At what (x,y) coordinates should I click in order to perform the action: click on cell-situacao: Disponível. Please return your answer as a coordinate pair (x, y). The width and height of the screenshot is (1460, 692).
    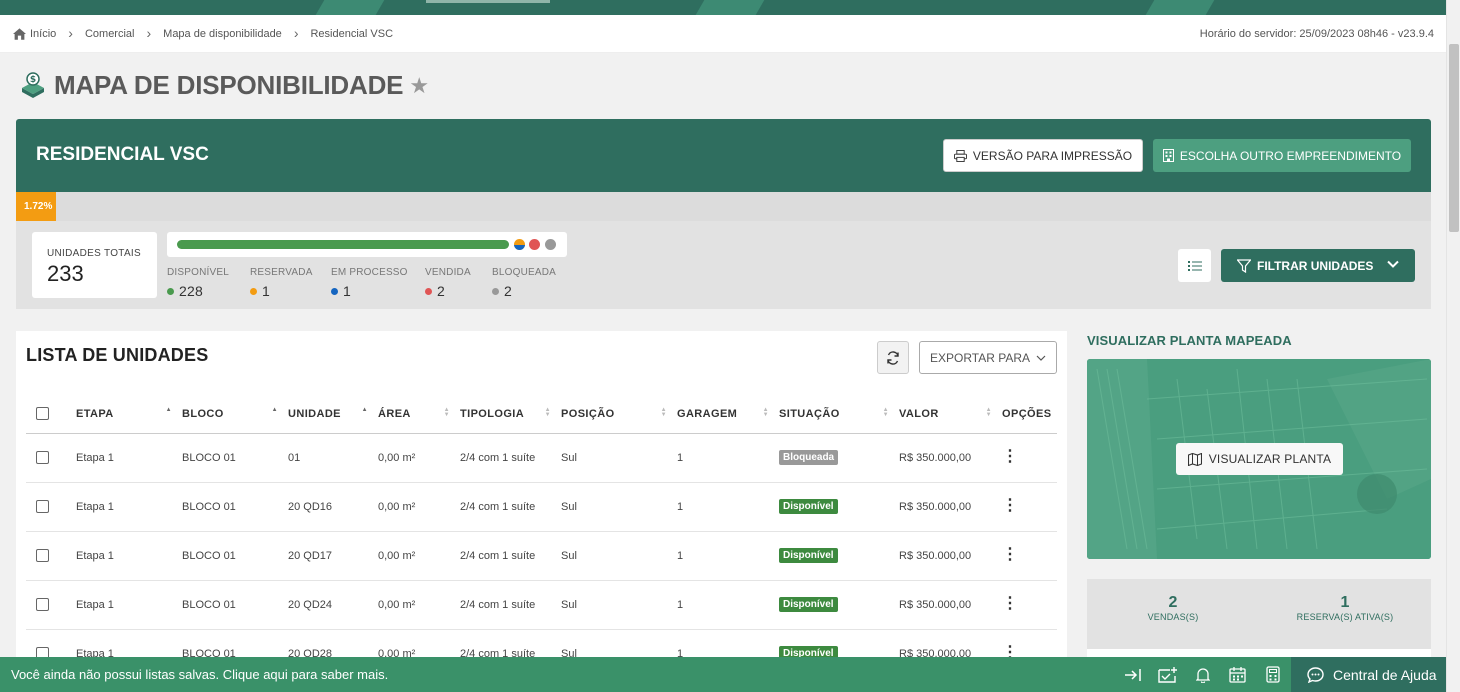
    Looking at the image, I should click on (839, 507).